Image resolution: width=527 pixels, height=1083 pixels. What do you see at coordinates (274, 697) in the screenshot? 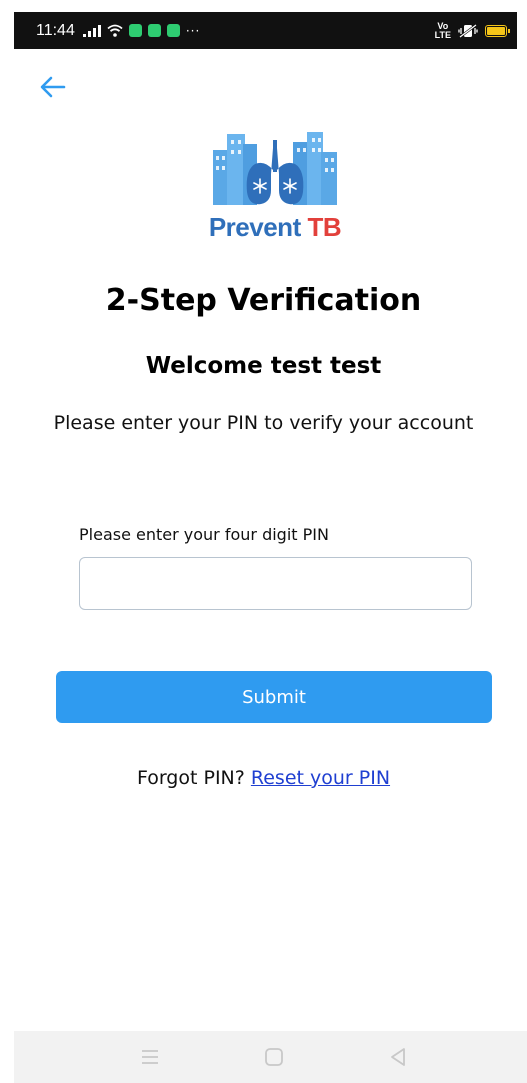
I see `submit-button: Submit` at bounding box center [274, 697].